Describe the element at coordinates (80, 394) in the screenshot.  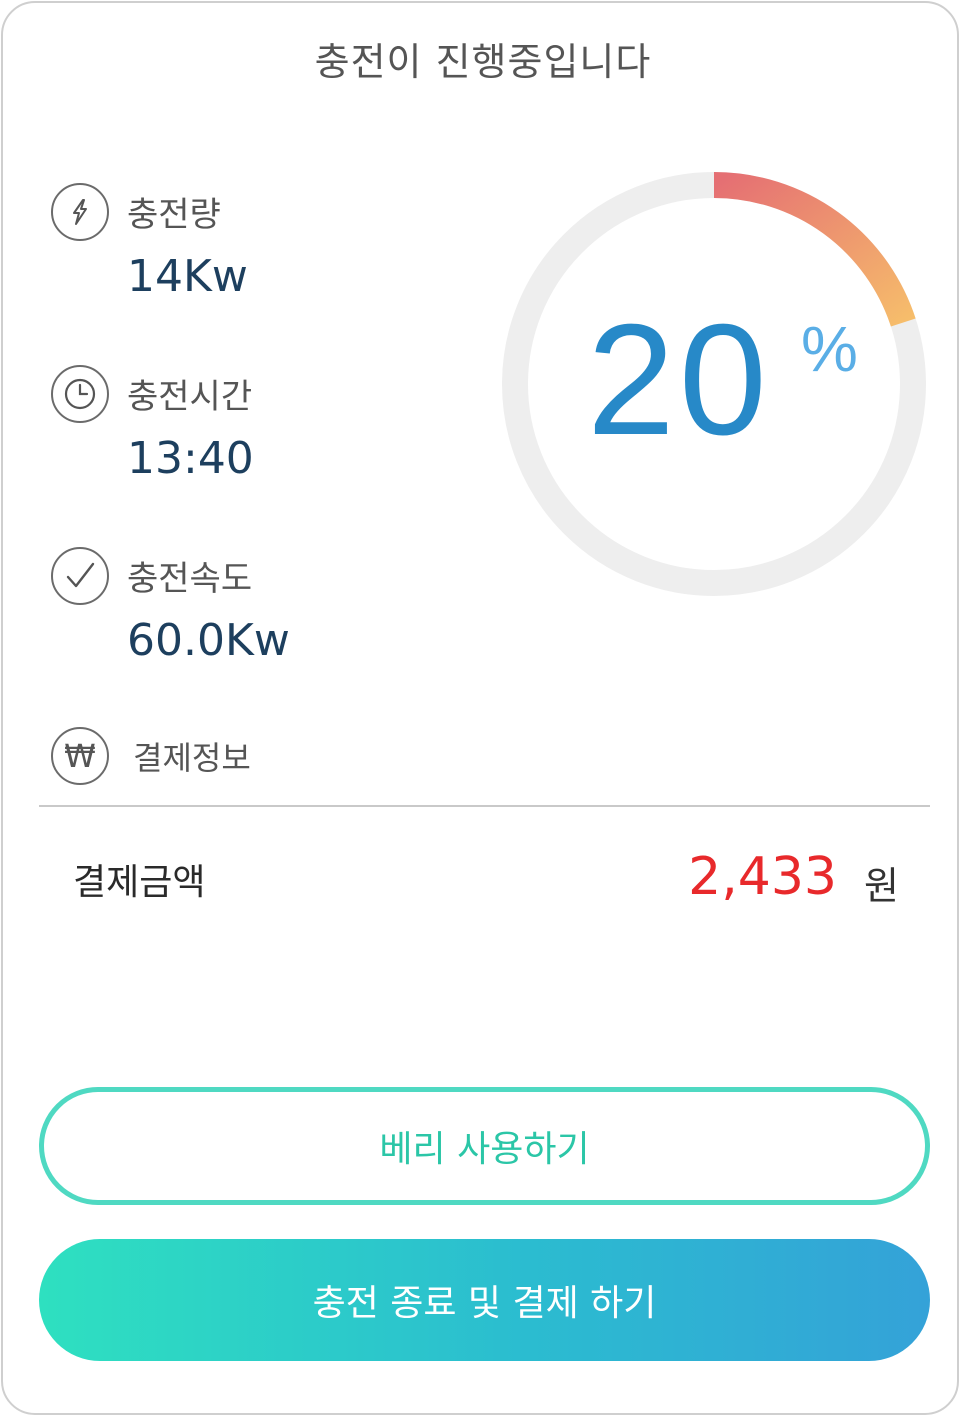
I see `clock-icon` at that location.